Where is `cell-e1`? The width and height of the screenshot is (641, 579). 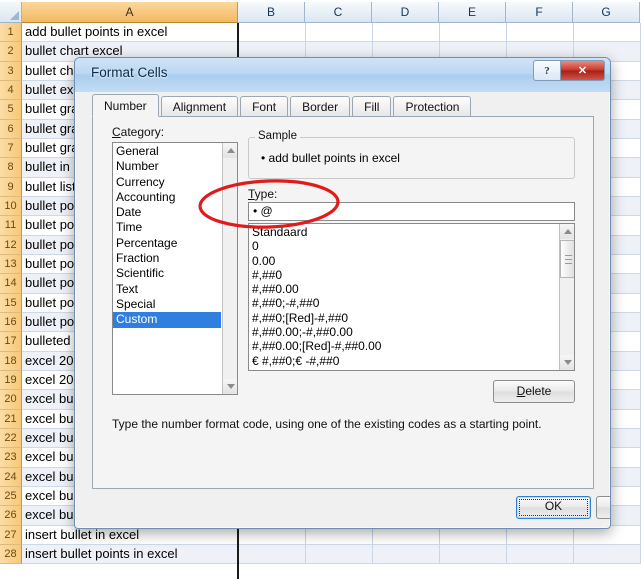 cell-e1 is located at coordinates (473, 33).